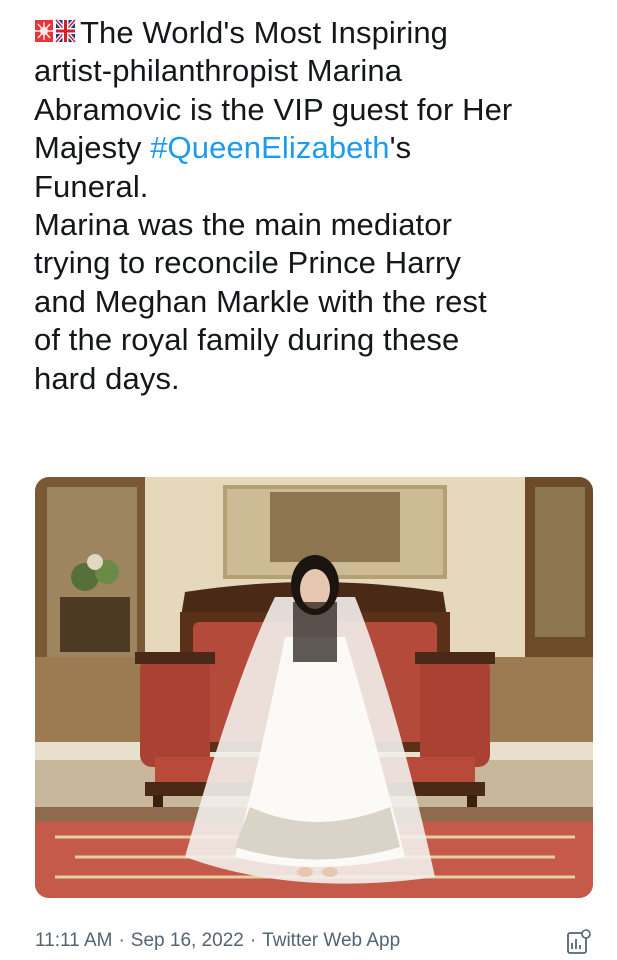  Describe the element at coordinates (55, 32) in the screenshot. I see `japan-flag-icon` at that location.